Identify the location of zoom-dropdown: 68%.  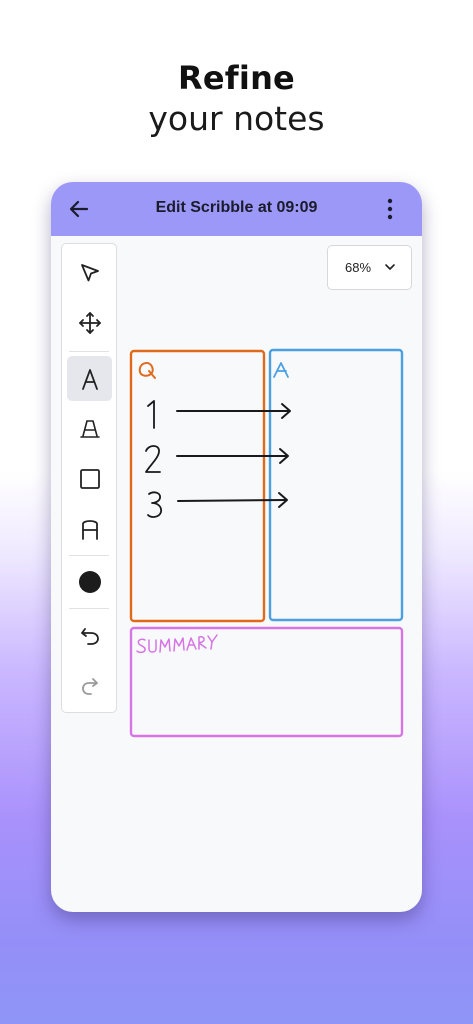
(369, 267).